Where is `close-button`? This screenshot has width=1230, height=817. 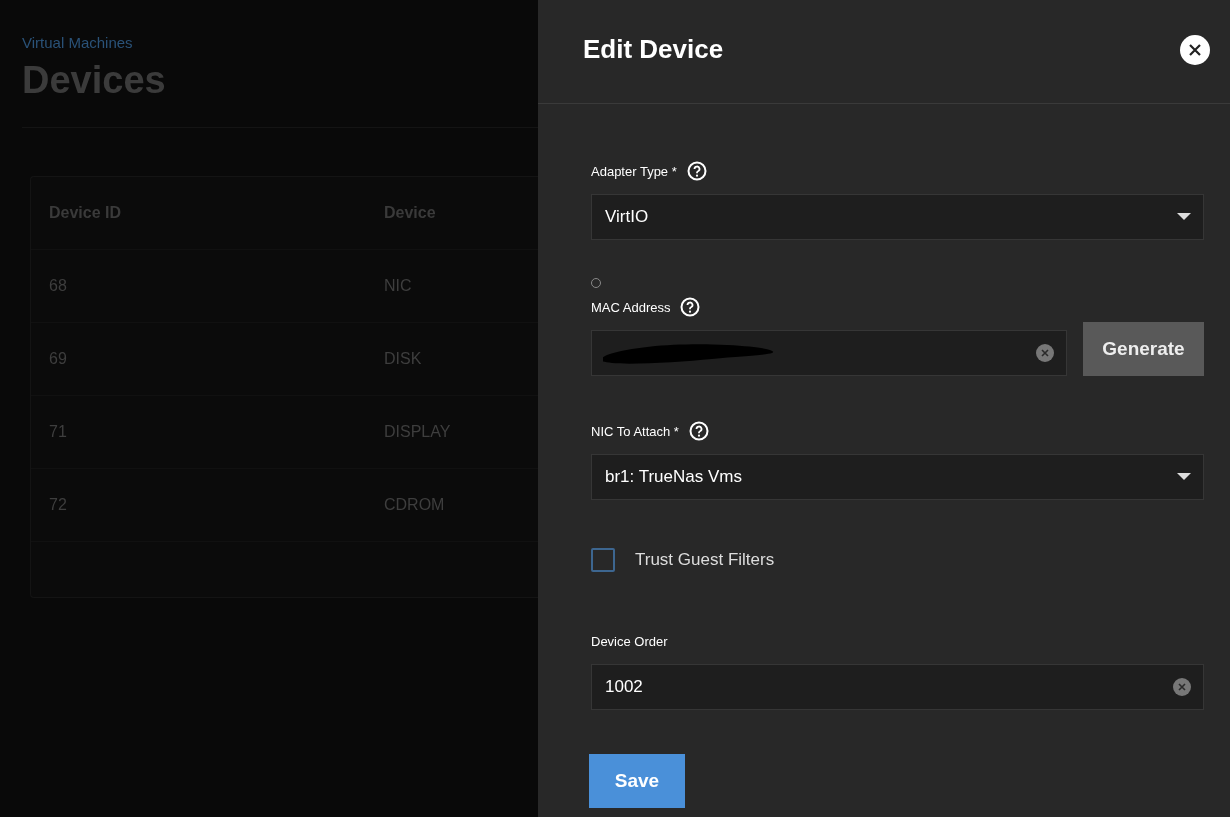
close-button is located at coordinates (1195, 49).